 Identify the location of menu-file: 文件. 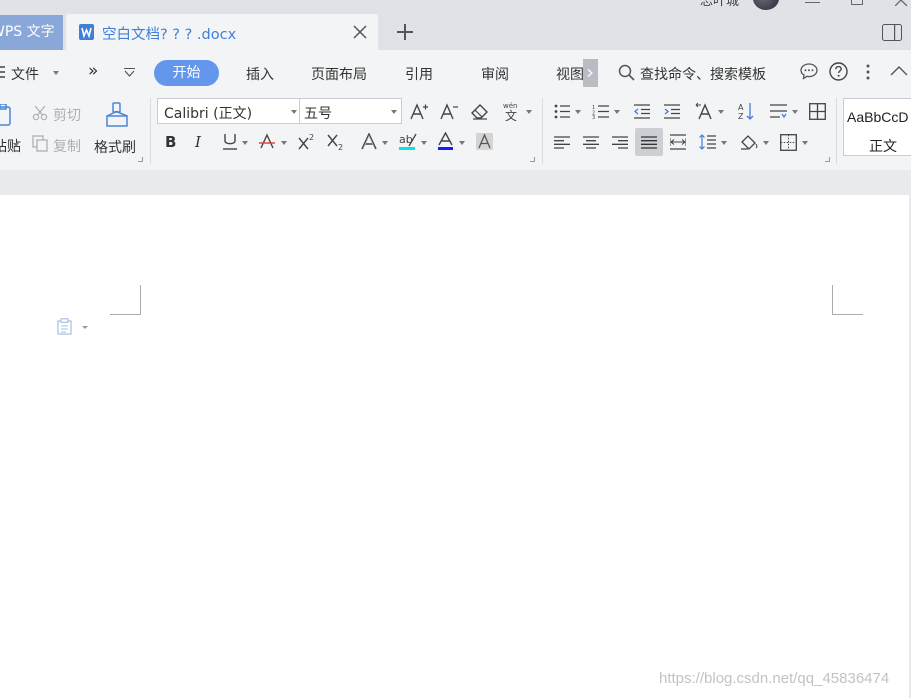
(25, 74).